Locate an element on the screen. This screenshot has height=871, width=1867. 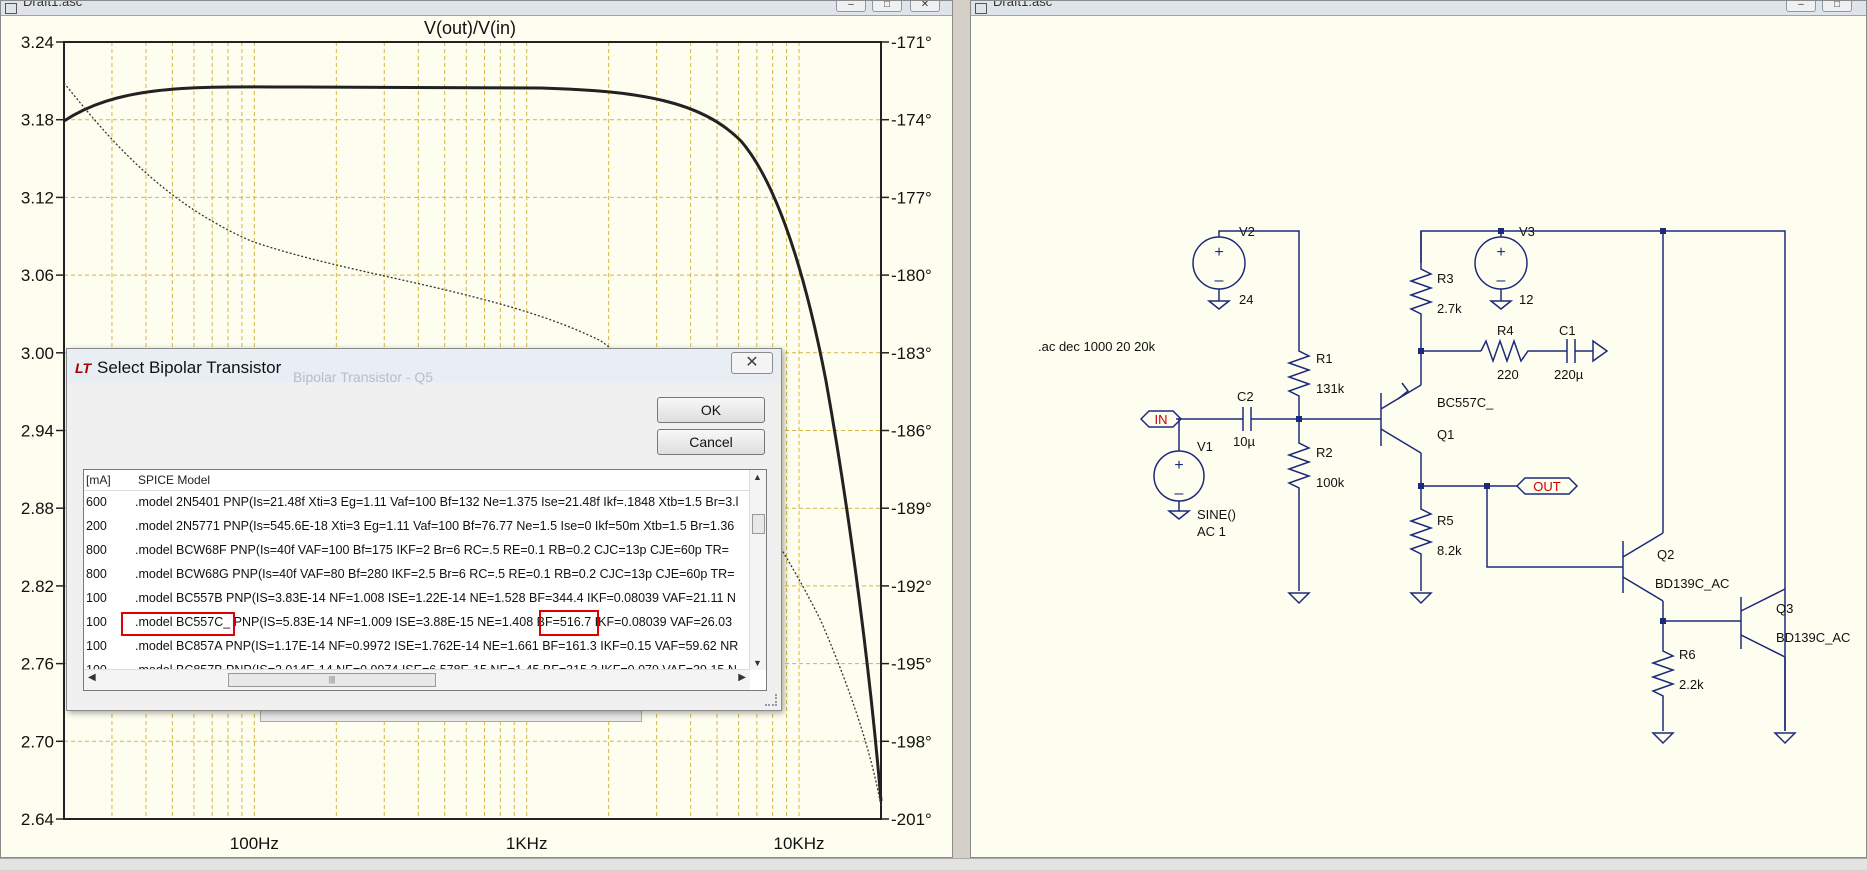
list-header: [mA] SPICE Model is located at coordinates (417, 480).